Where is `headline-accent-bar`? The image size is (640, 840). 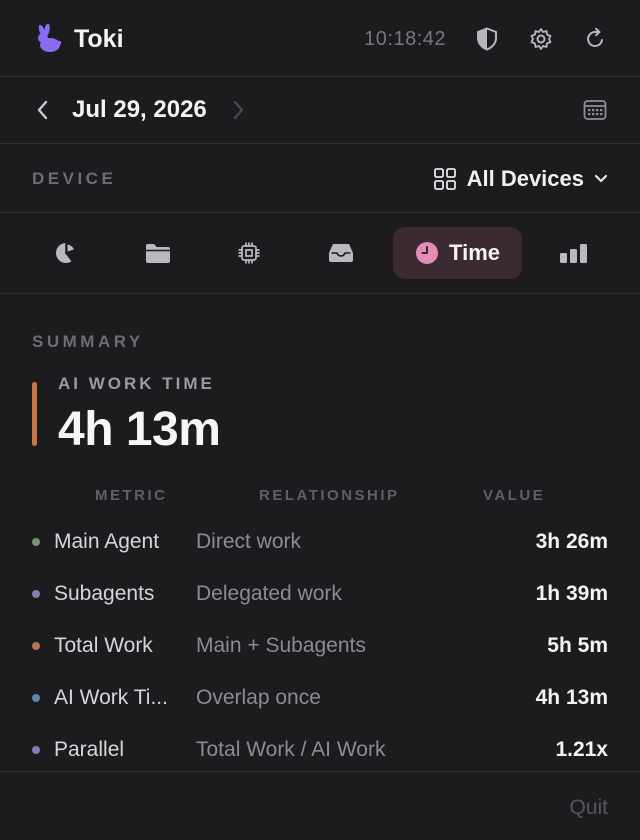 headline-accent-bar is located at coordinates (34, 414).